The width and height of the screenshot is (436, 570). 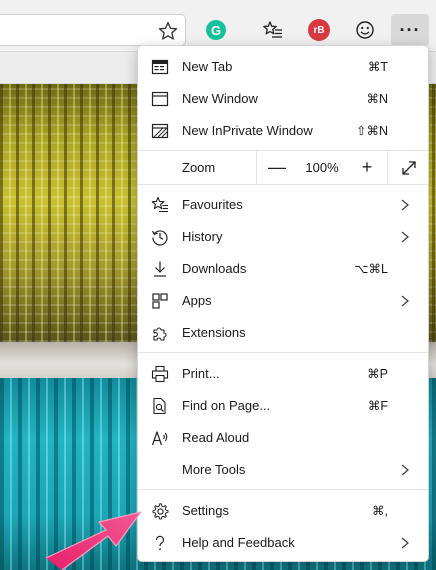 What do you see at coordinates (283, 470) in the screenshot?
I see `menu-item-more-tools: More Tools` at bounding box center [283, 470].